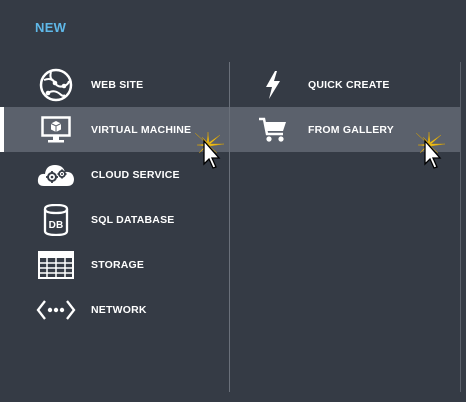  I want to click on menu-item-web-site: WEB SITE, so click(114, 84).